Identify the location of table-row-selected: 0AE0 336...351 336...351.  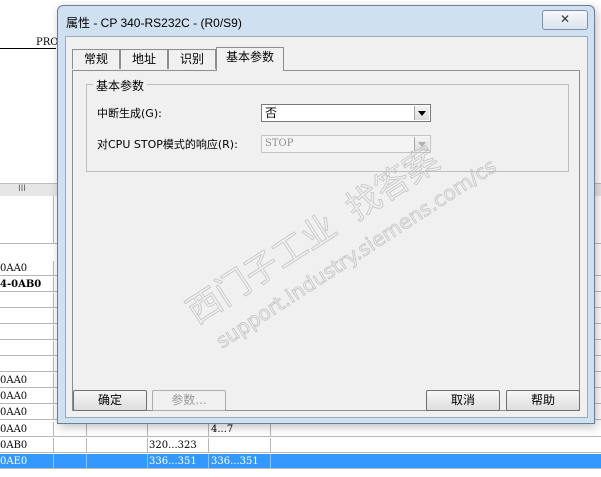
(300, 461).